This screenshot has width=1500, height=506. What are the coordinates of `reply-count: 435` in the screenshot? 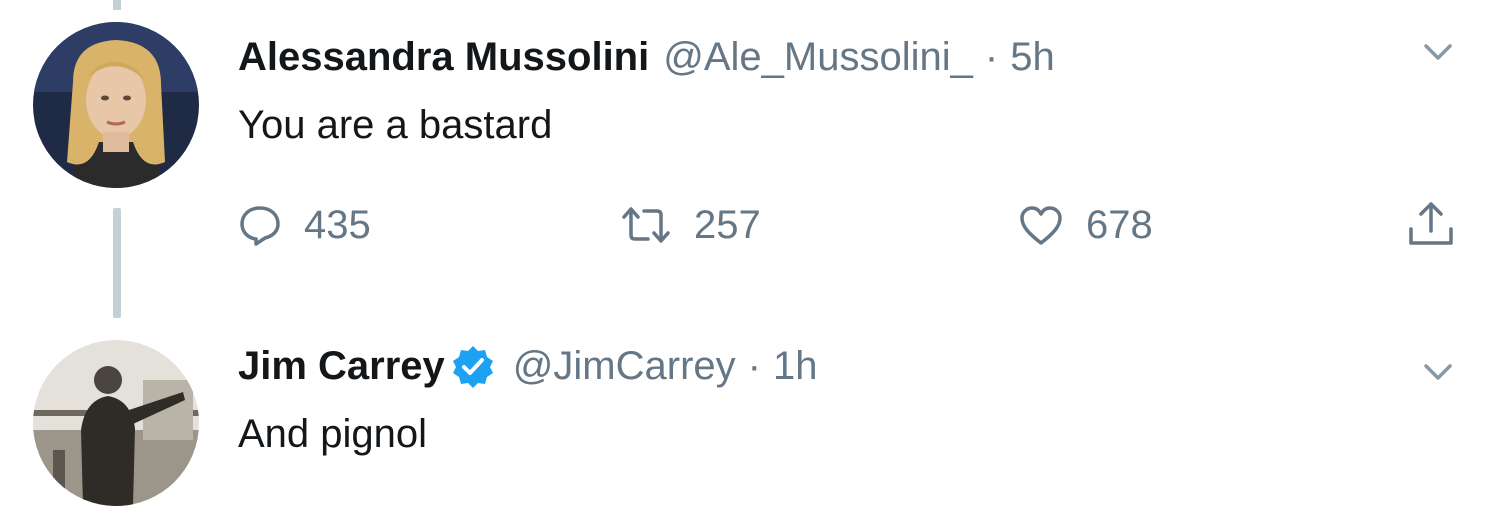 It's located at (337, 224).